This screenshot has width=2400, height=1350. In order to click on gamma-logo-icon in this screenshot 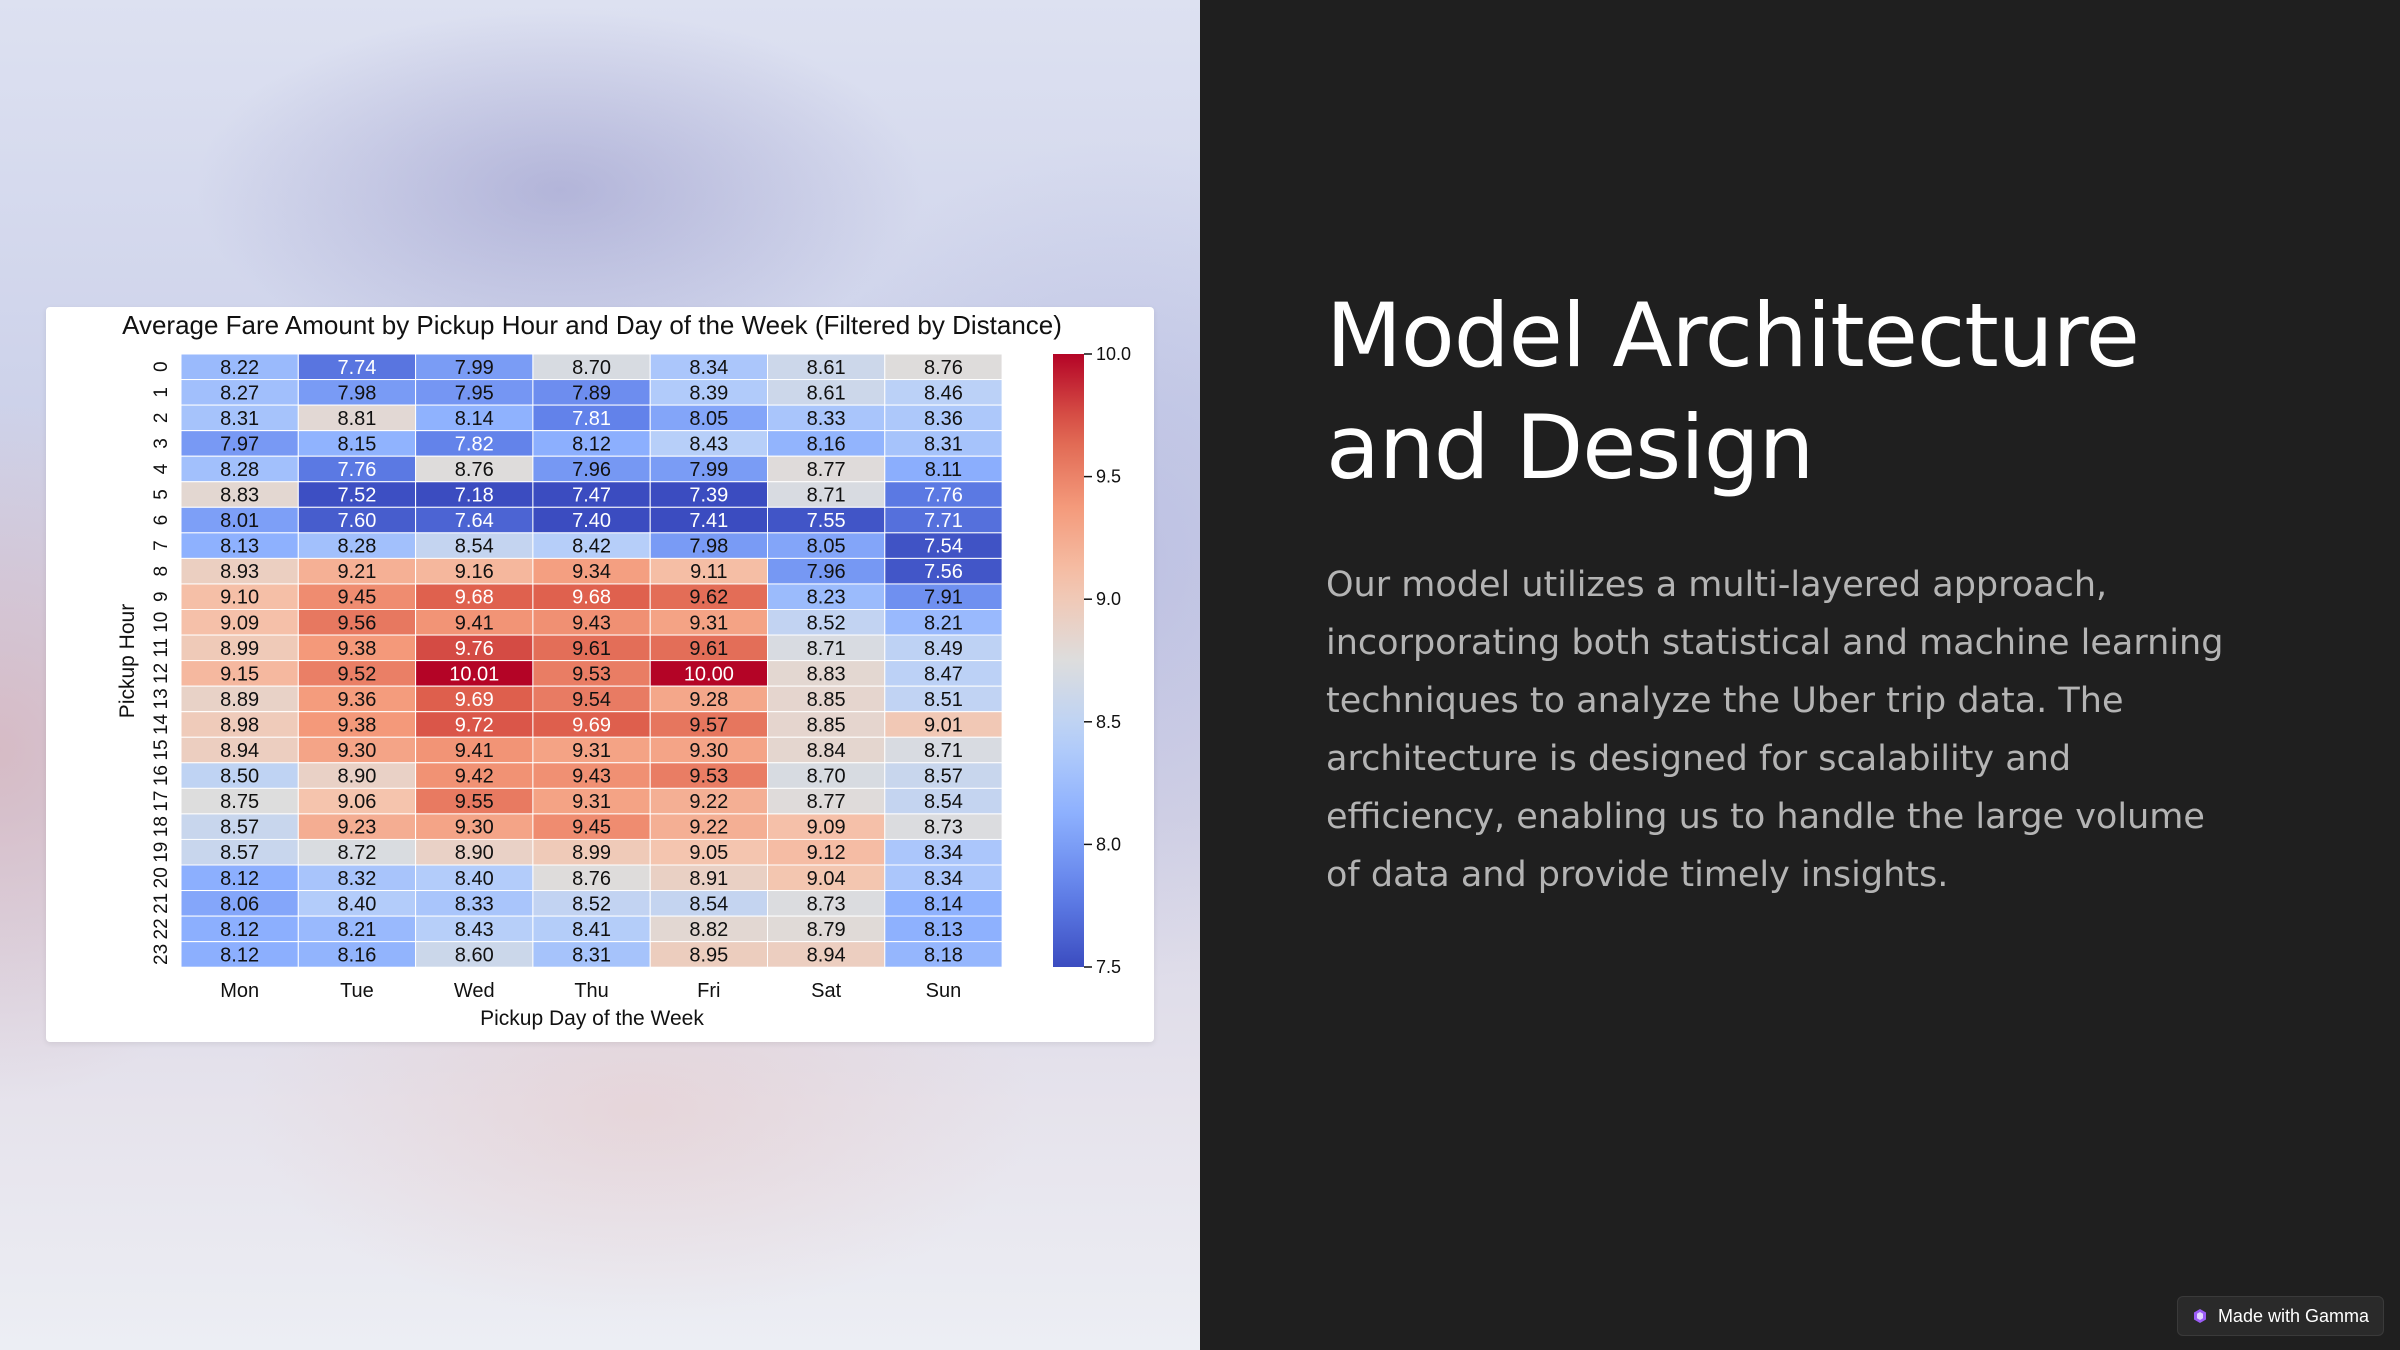, I will do `click(2199, 1316)`.